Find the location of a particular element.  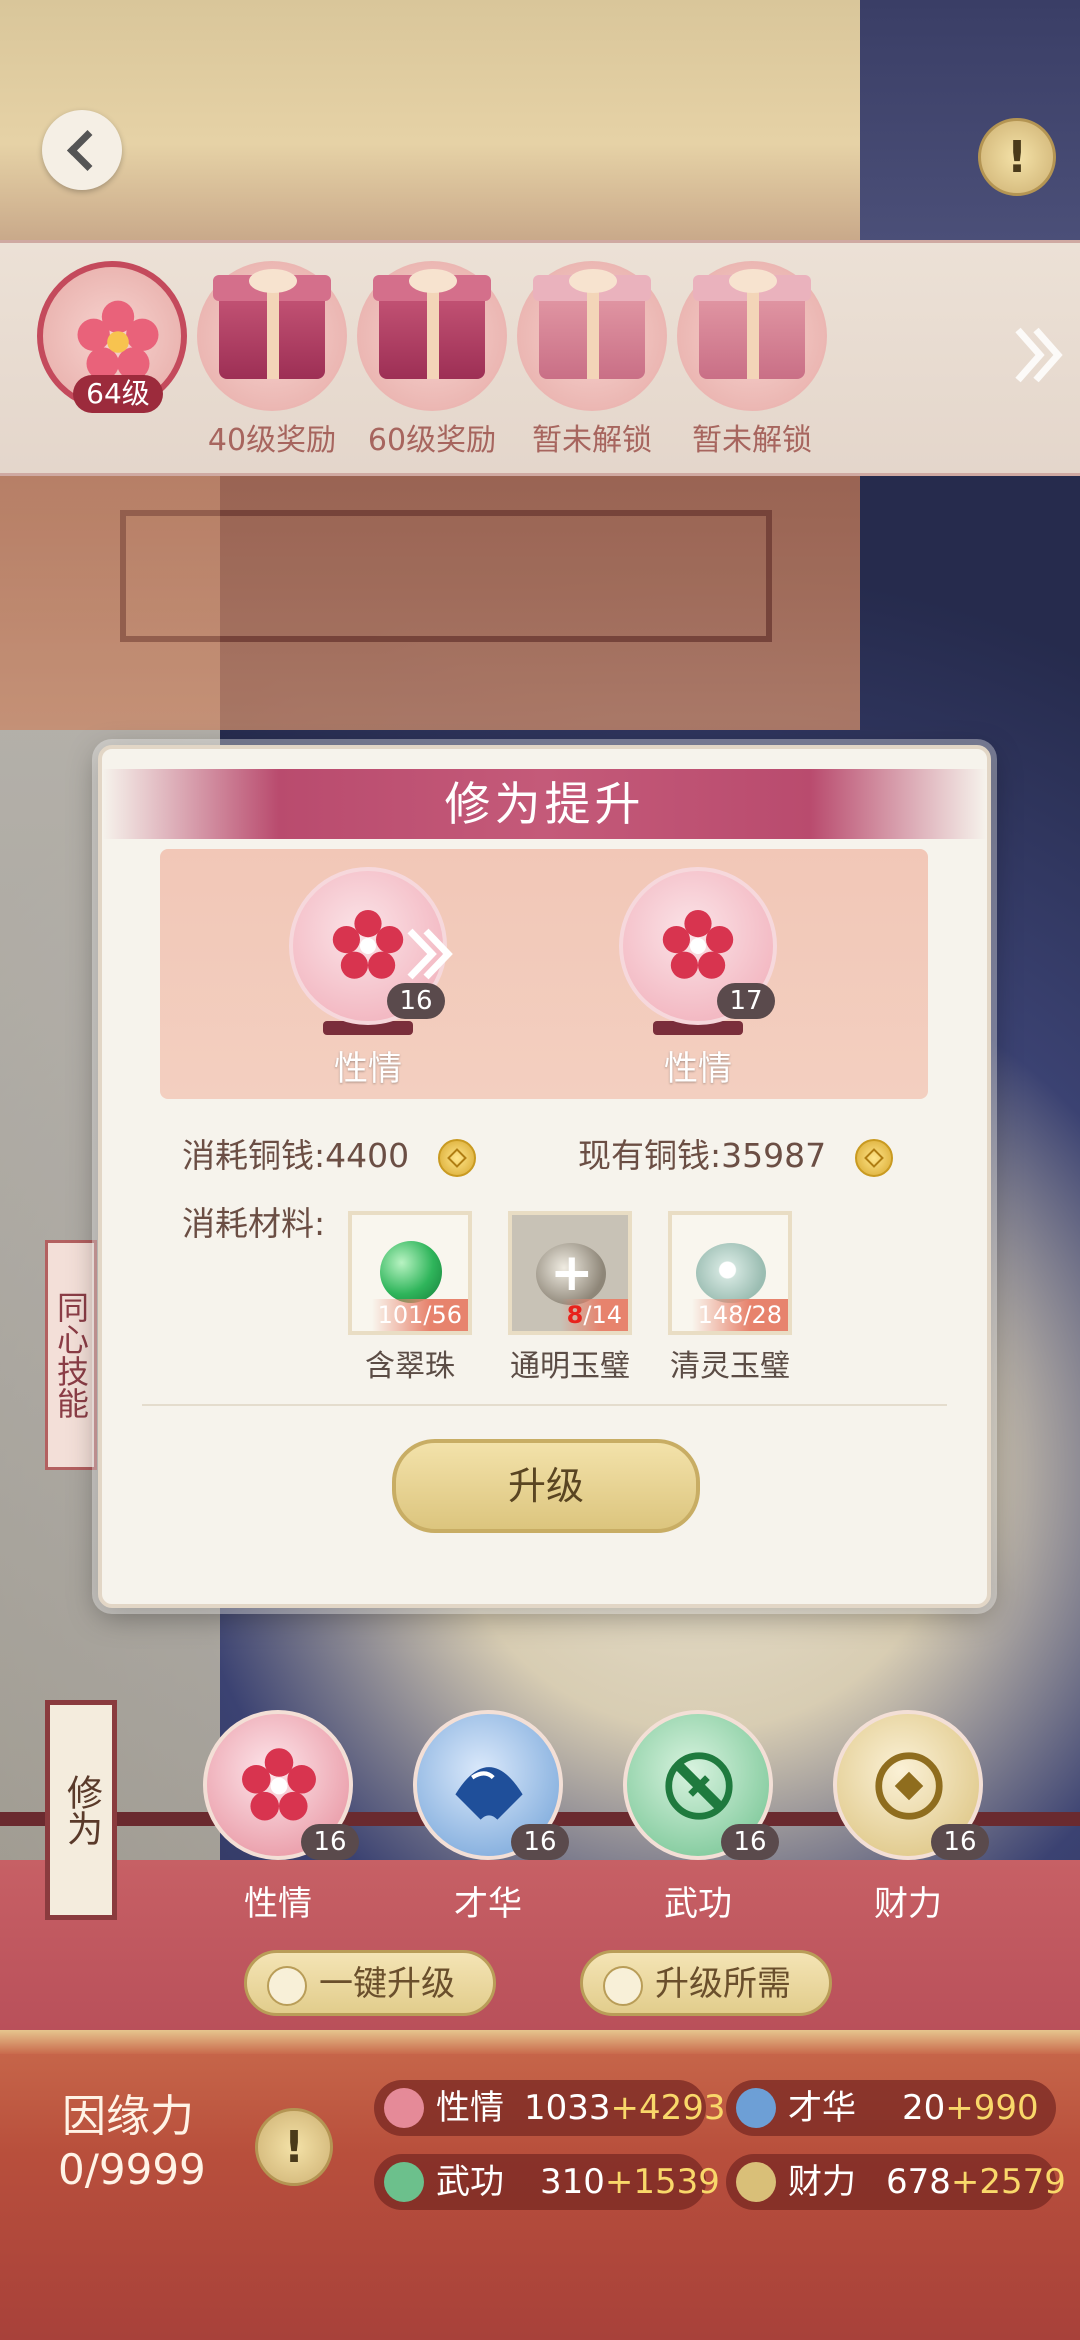

reward-current-level: 64级 is located at coordinates (112, 361).